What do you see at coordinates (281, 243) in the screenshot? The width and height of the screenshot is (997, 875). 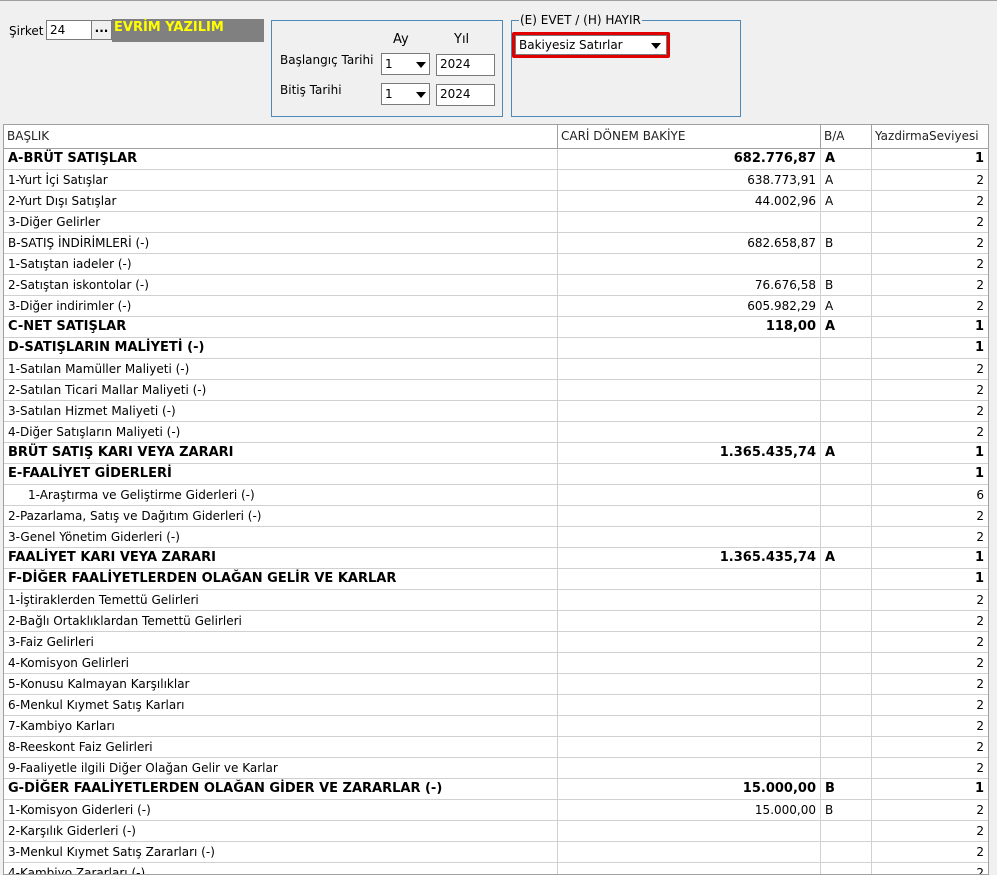 I see `cell-title: B-SATIŞ İNDİRİMLERİ (-)` at bounding box center [281, 243].